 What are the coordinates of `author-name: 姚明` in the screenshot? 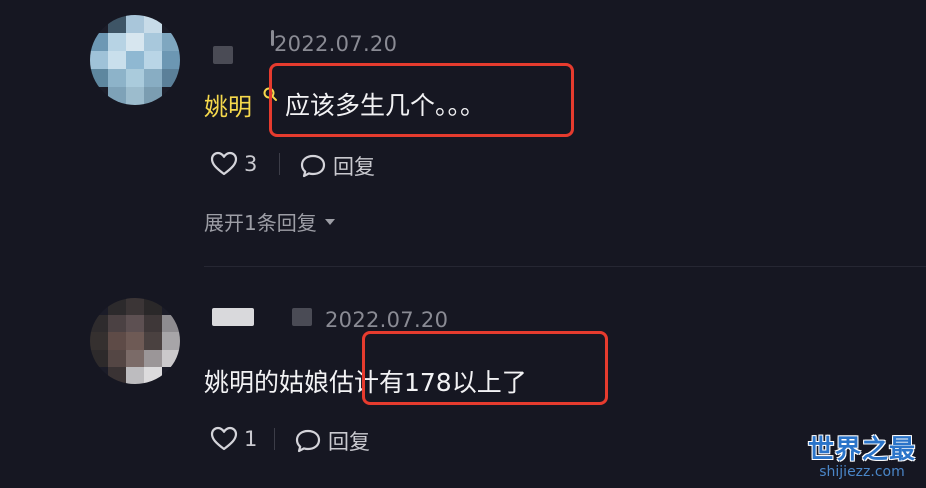 It's located at (228, 107).